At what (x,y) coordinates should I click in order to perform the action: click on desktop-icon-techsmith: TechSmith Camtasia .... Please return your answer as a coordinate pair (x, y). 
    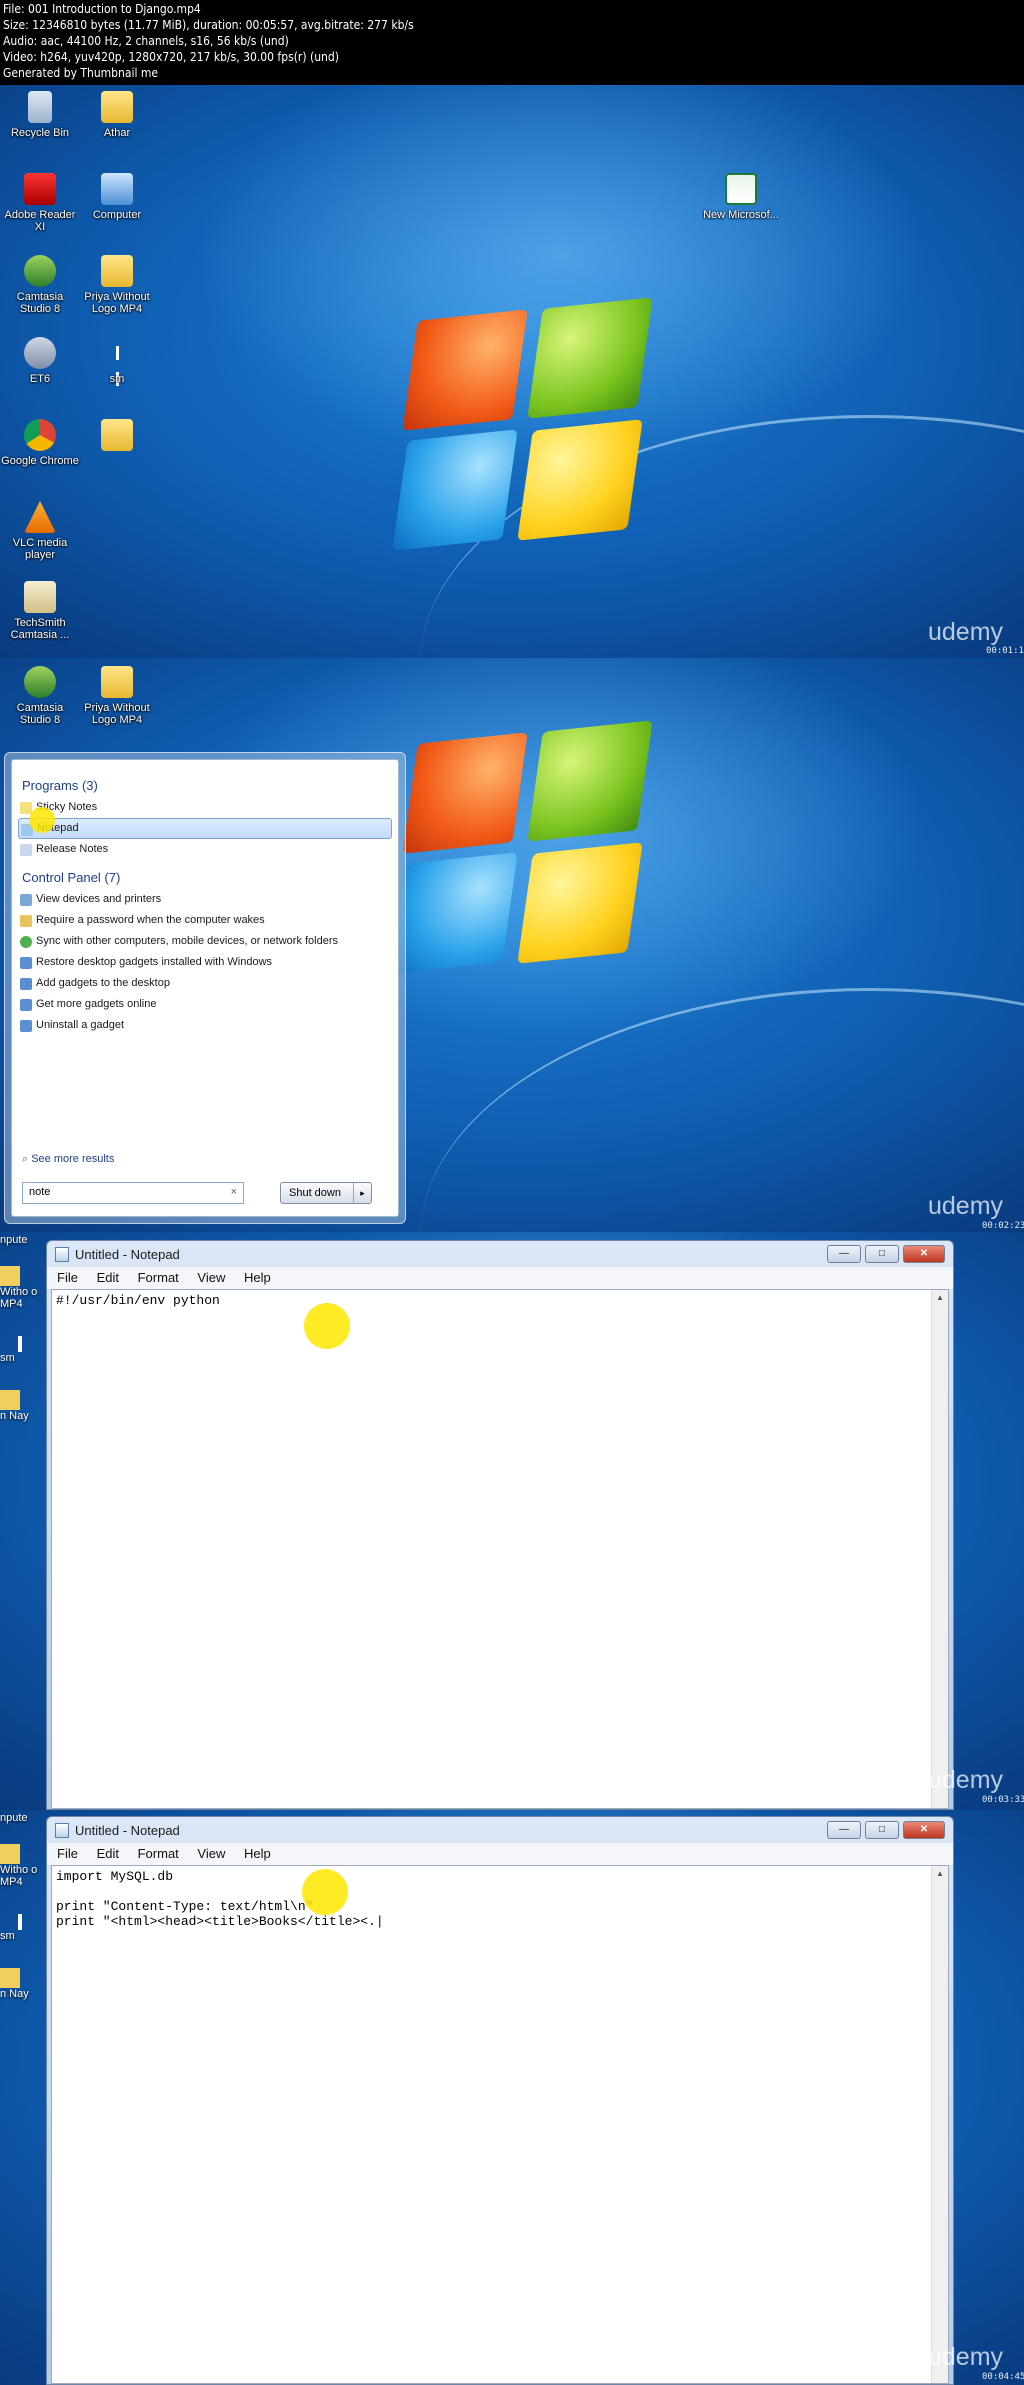
    Looking at the image, I should click on (40, 611).